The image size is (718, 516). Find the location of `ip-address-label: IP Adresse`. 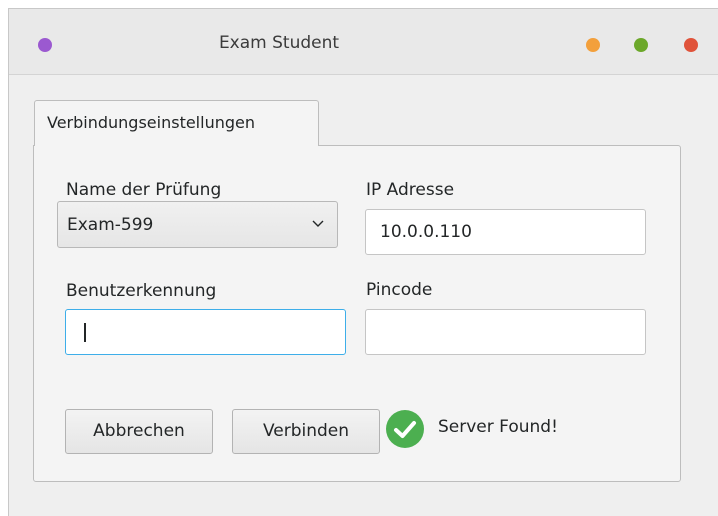

ip-address-label: IP Adresse is located at coordinates (410, 190).